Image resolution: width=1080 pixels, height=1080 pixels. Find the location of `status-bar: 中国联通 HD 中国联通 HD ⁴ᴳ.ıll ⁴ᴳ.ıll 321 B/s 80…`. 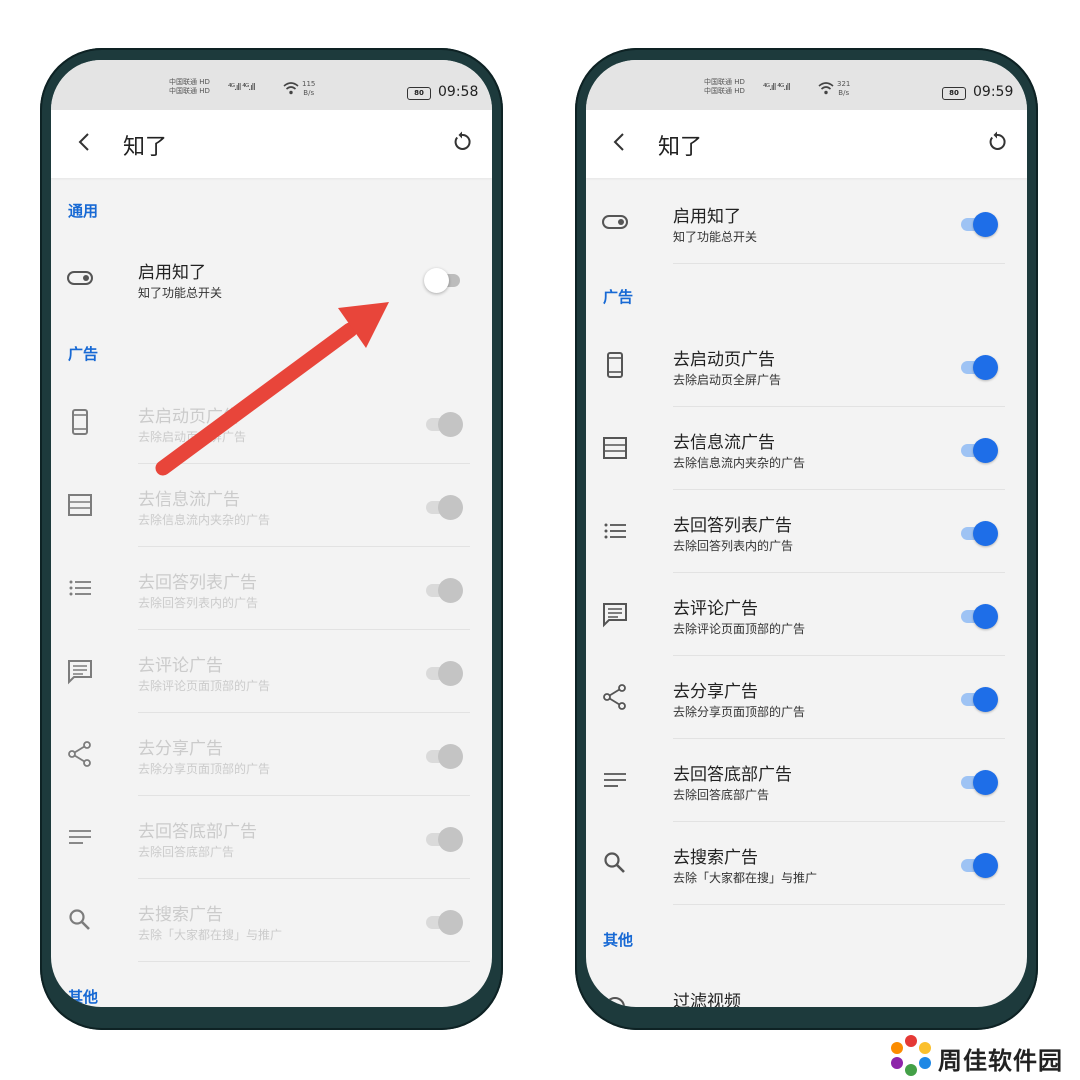

status-bar: 中国联通 HD 中国联通 HD ⁴ᴳ.ıll ⁴ᴳ.ıll 321 B/s 80… is located at coordinates (806, 85).